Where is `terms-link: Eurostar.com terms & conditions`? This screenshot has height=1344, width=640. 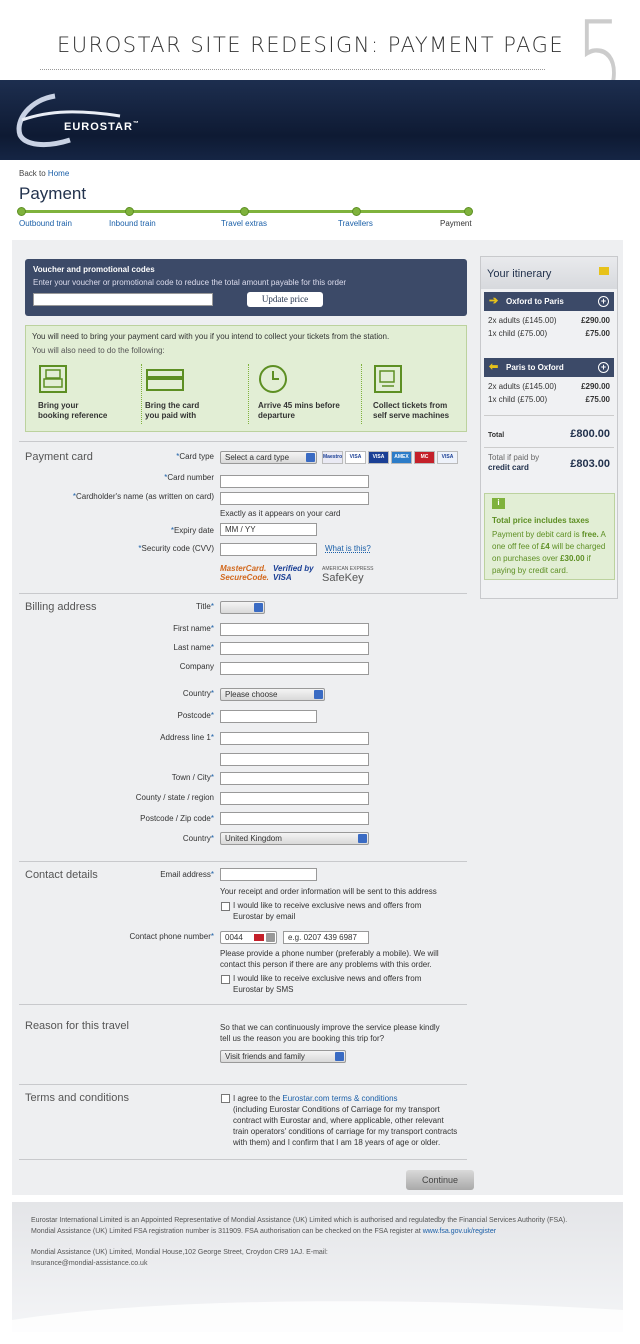
terms-link: Eurostar.com terms & conditions is located at coordinates (339, 1098).